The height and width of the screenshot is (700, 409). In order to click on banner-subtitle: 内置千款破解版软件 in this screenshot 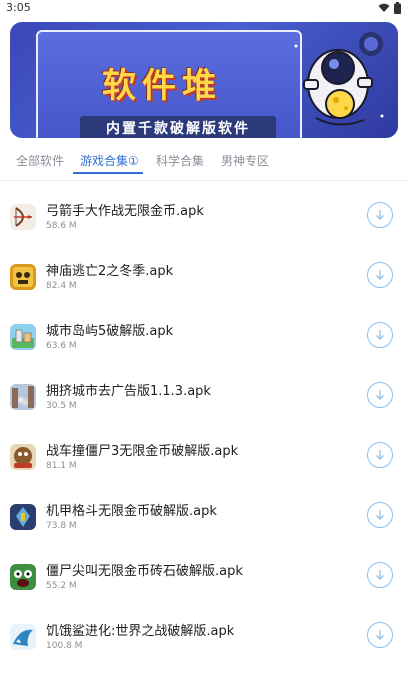, I will do `click(178, 127)`.